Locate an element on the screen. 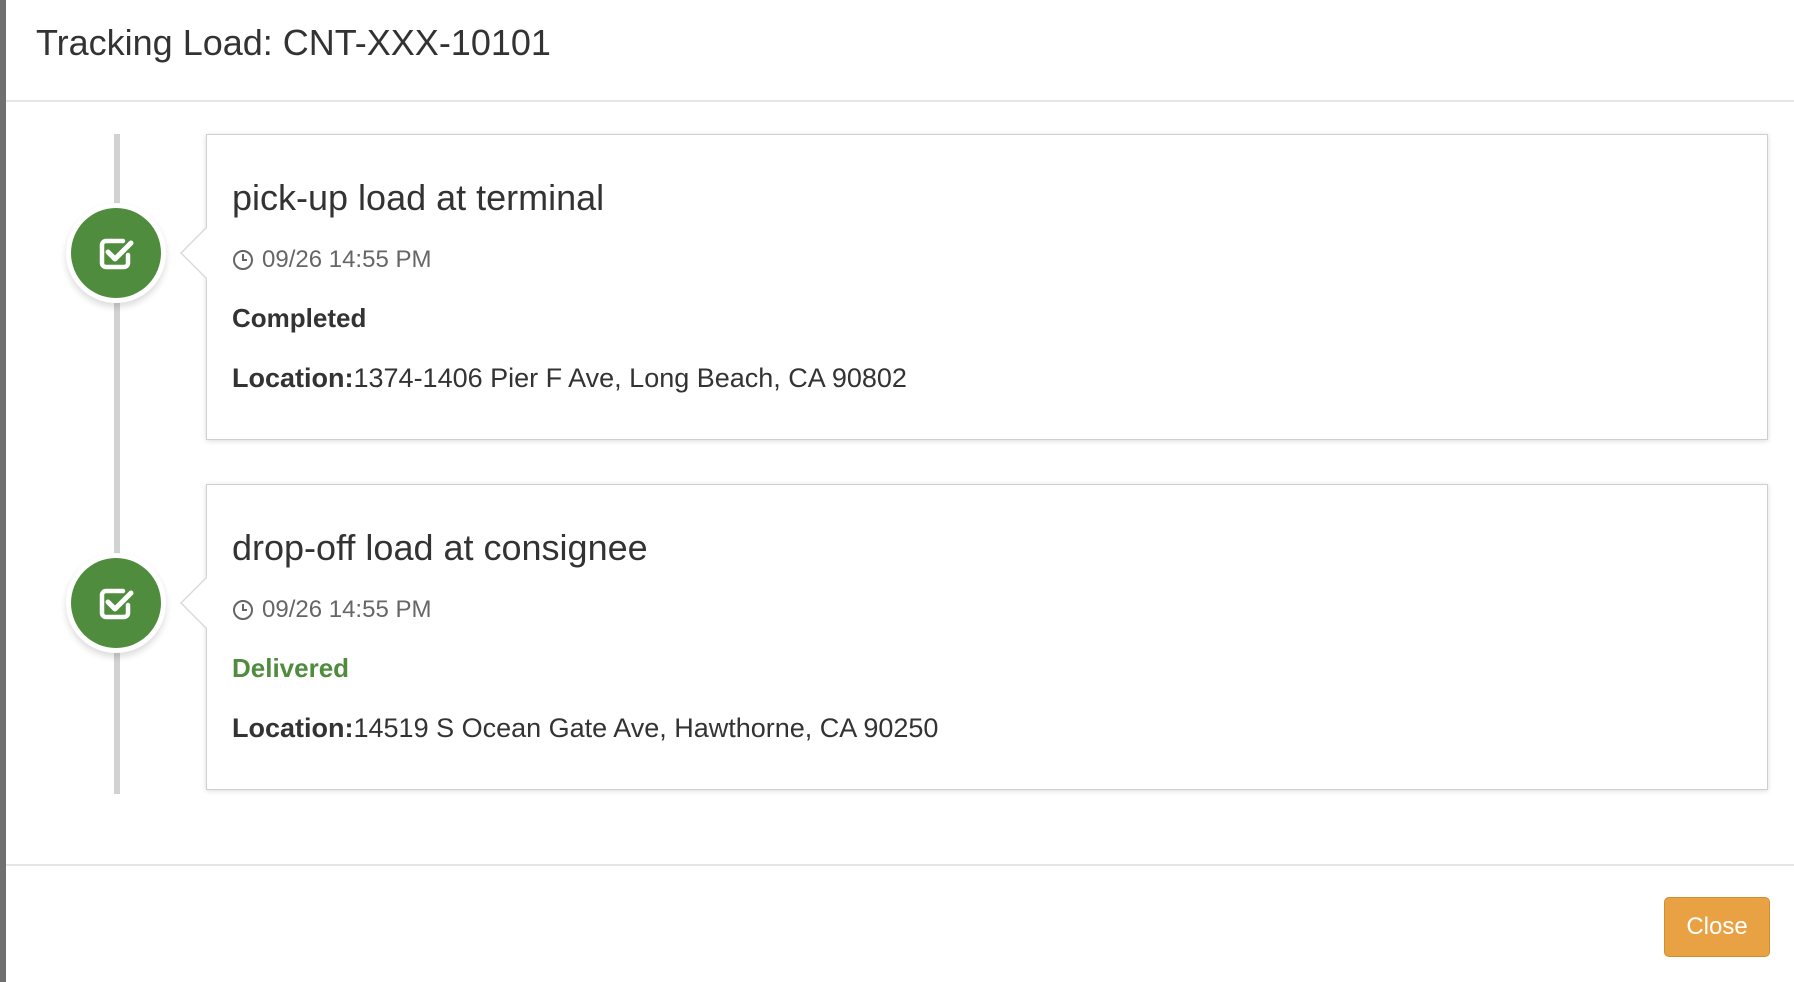 This screenshot has height=982, width=1794. modal-title: Tracking Load: CNT-XXX-10101 is located at coordinates (293, 42).